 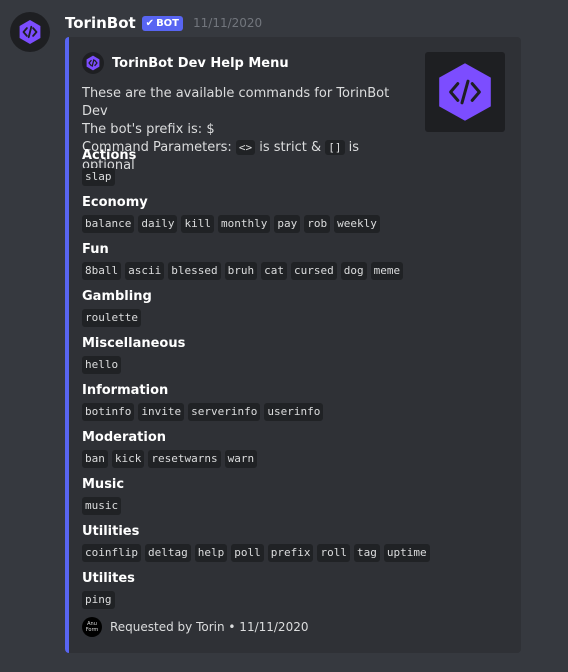 I want to click on command-code: poll, so click(x=247, y=553).